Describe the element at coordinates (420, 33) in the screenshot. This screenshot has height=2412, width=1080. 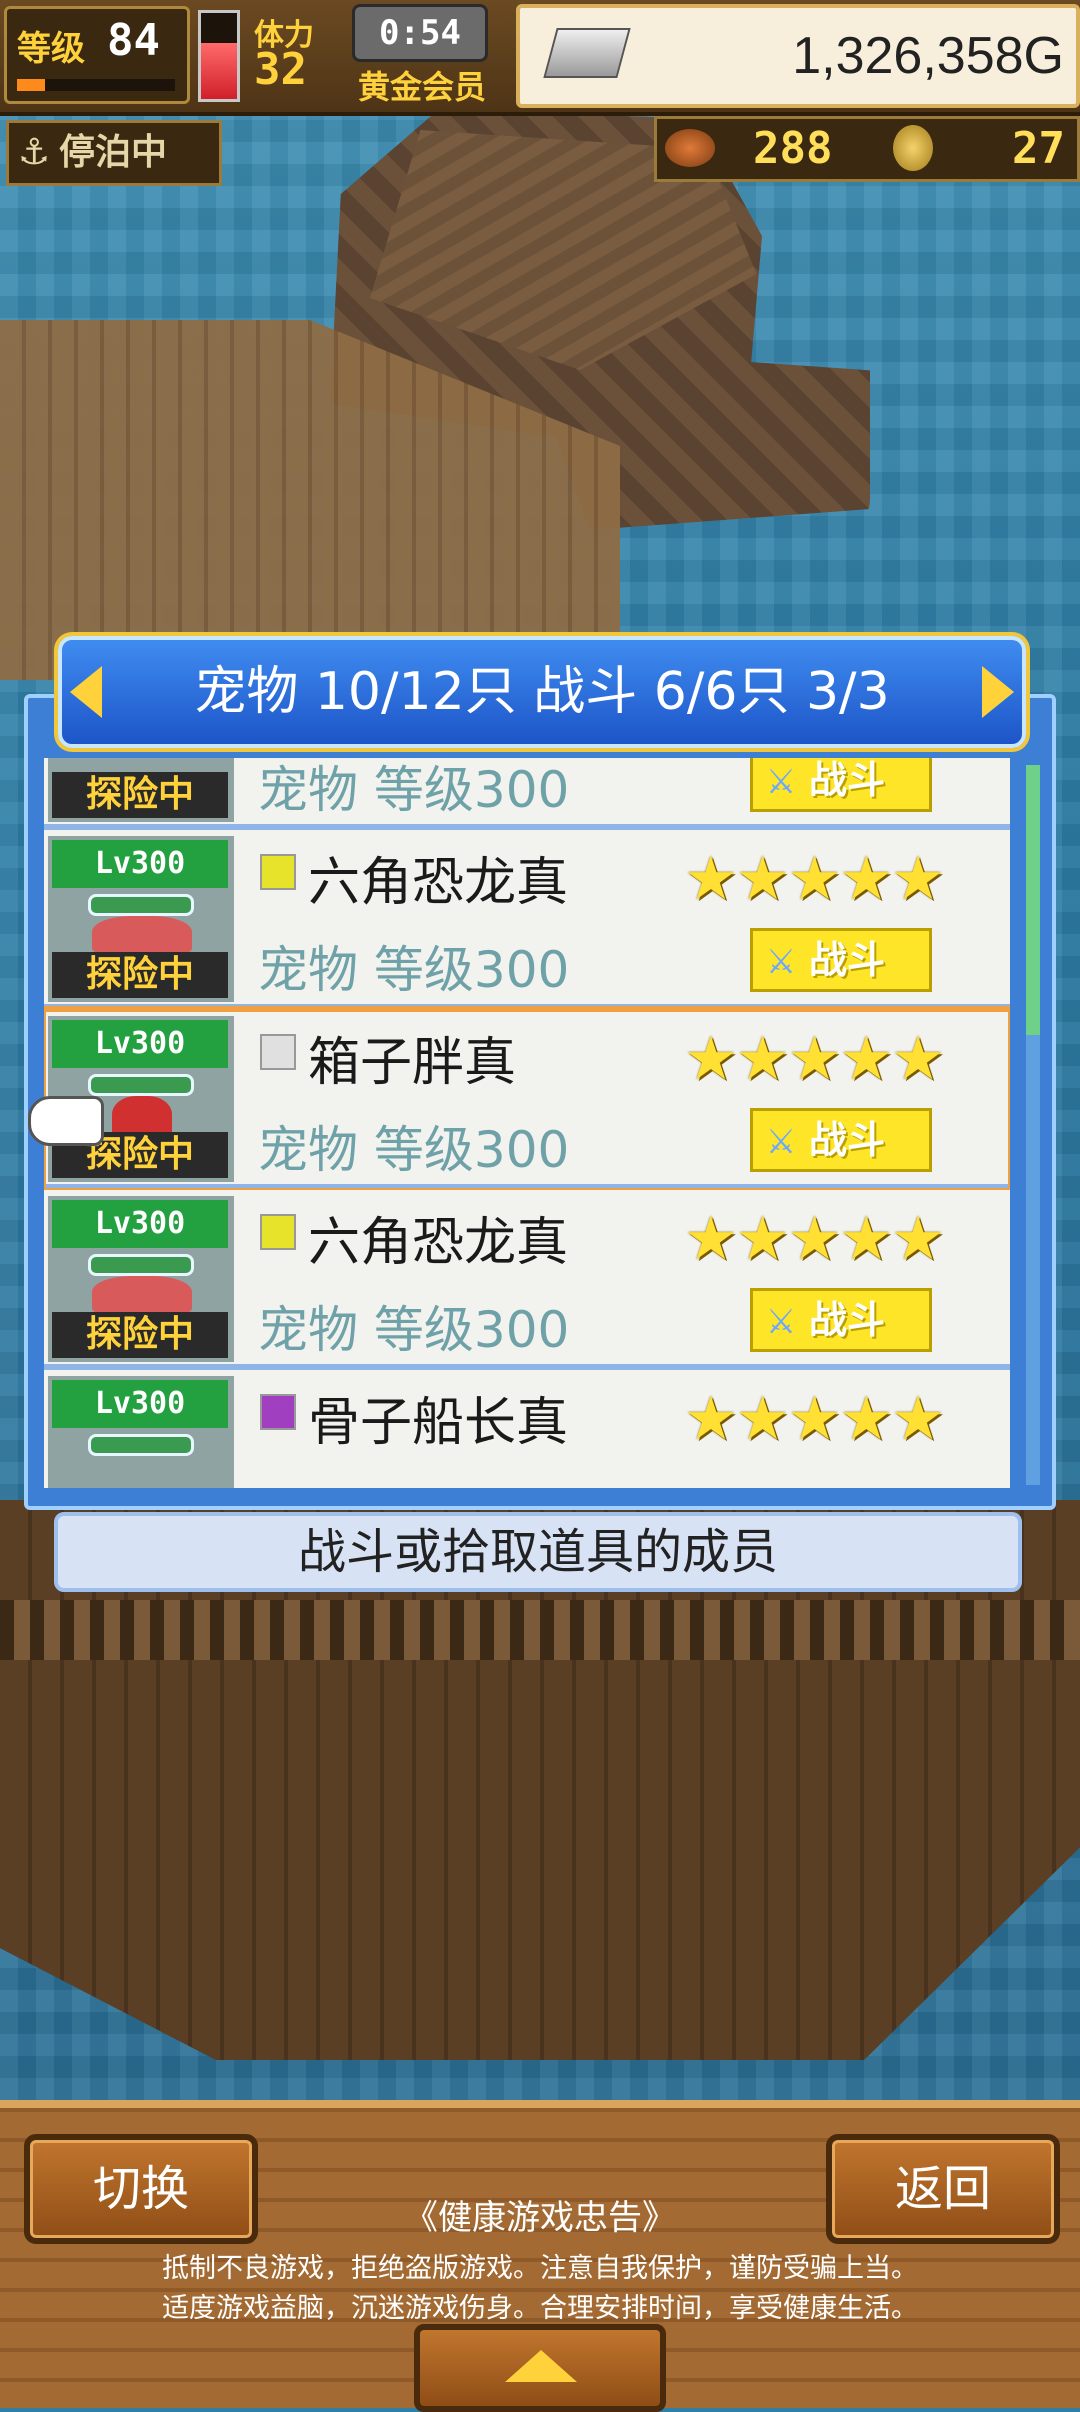
I see `timer: 0:54` at that location.